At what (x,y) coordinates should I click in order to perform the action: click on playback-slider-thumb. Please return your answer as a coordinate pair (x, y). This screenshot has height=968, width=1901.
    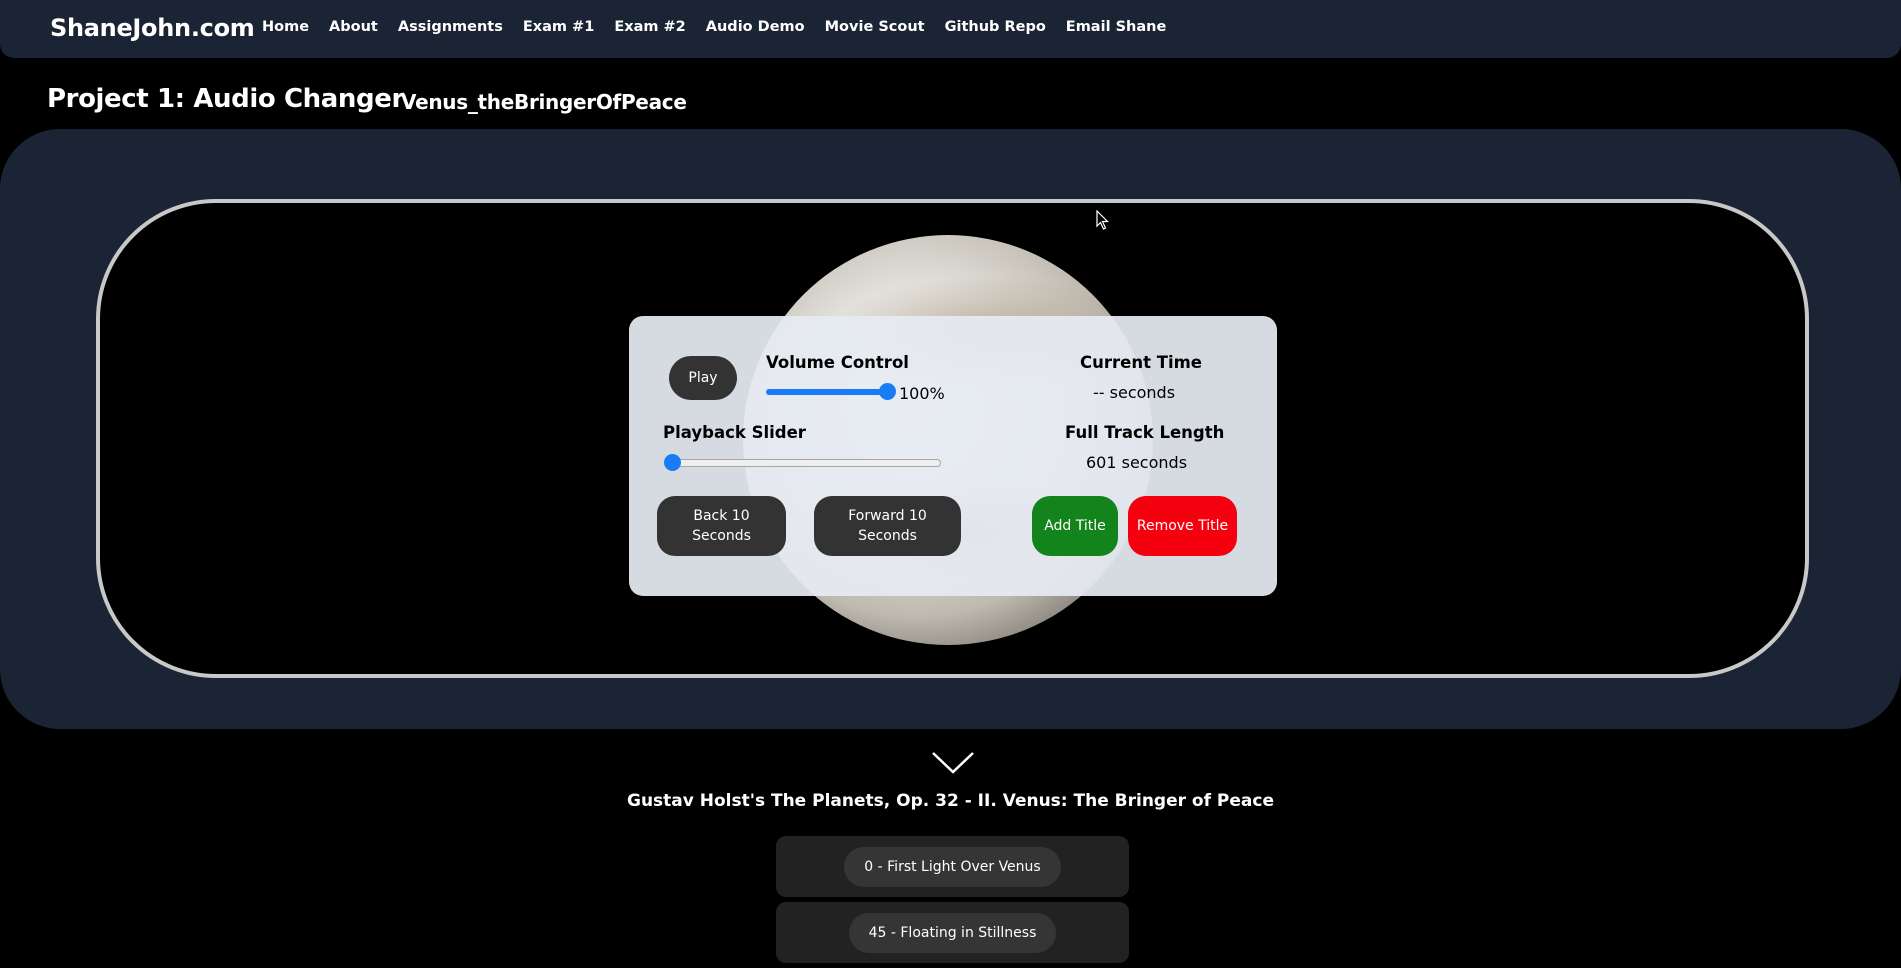
    Looking at the image, I should click on (672, 462).